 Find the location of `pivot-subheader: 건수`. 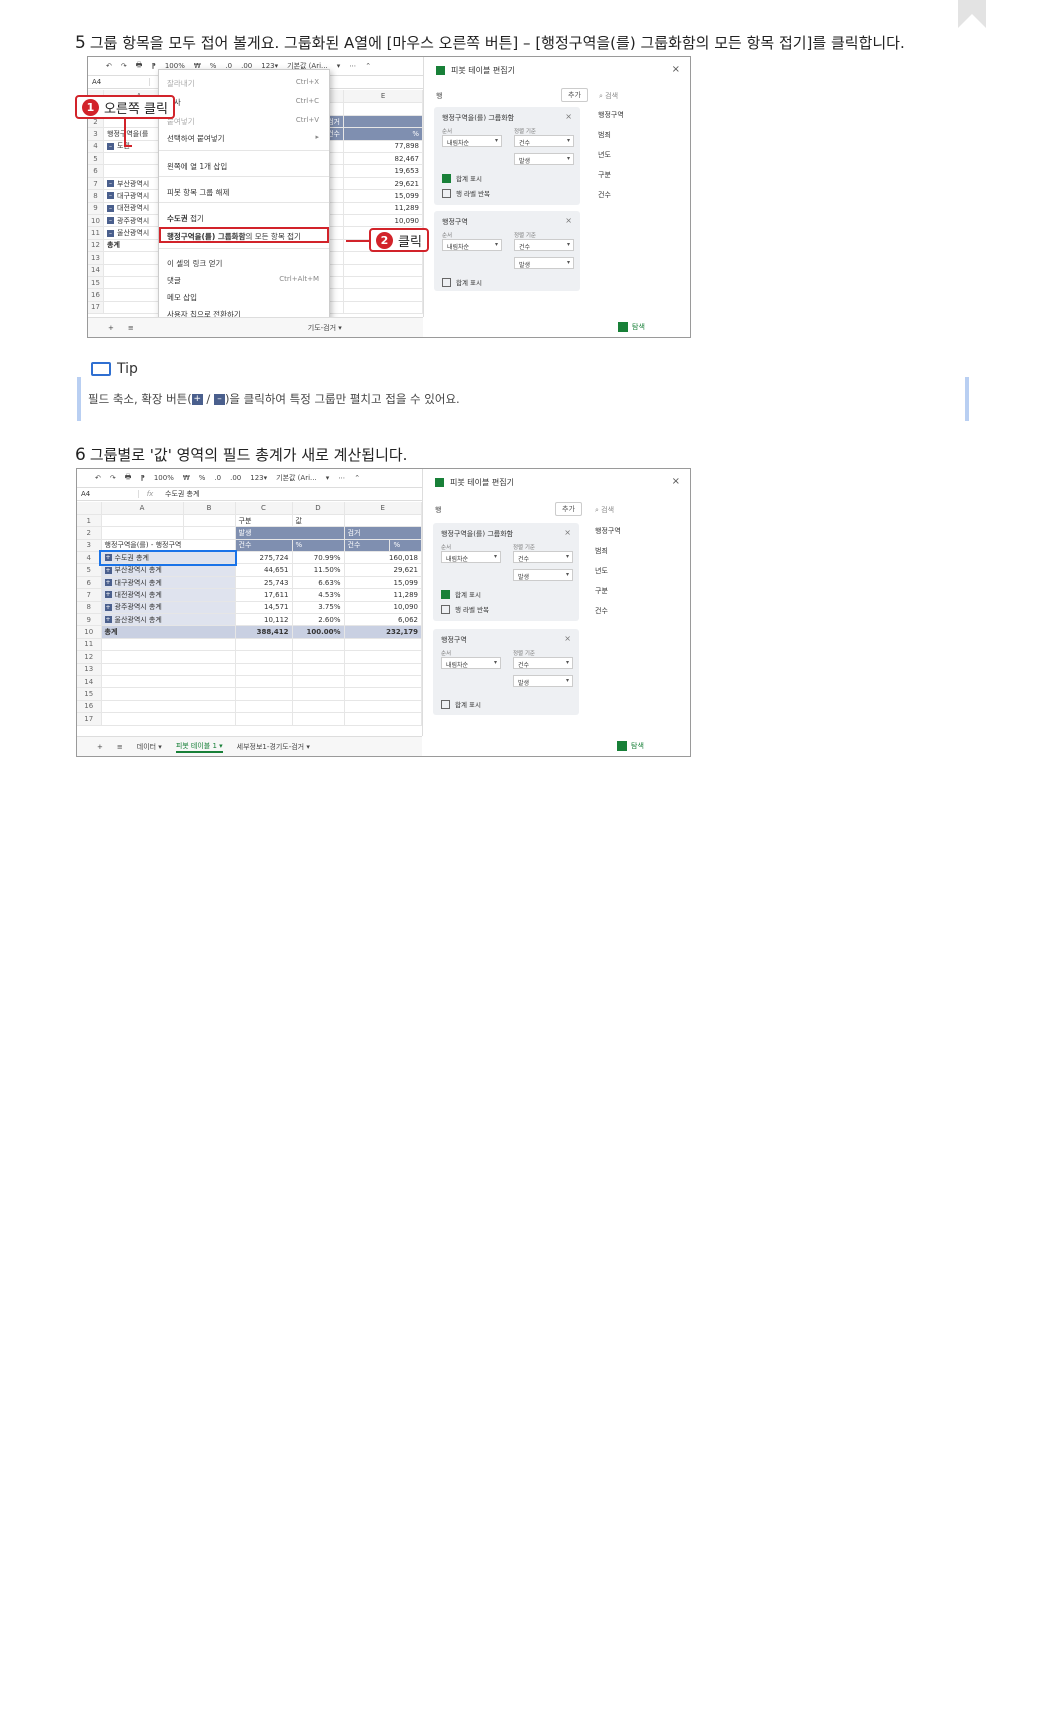

pivot-subheader: 건수 is located at coordinates (264, 546).